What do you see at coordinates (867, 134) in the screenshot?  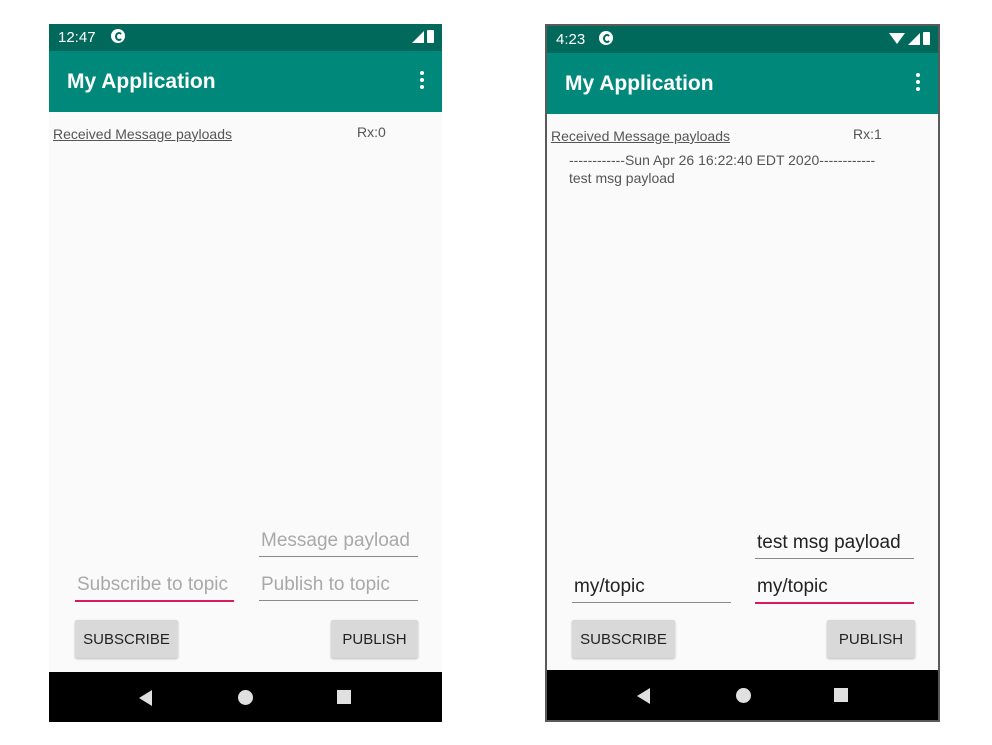 I see `rx-count: Rx:1` at bounding box center [867, 134].